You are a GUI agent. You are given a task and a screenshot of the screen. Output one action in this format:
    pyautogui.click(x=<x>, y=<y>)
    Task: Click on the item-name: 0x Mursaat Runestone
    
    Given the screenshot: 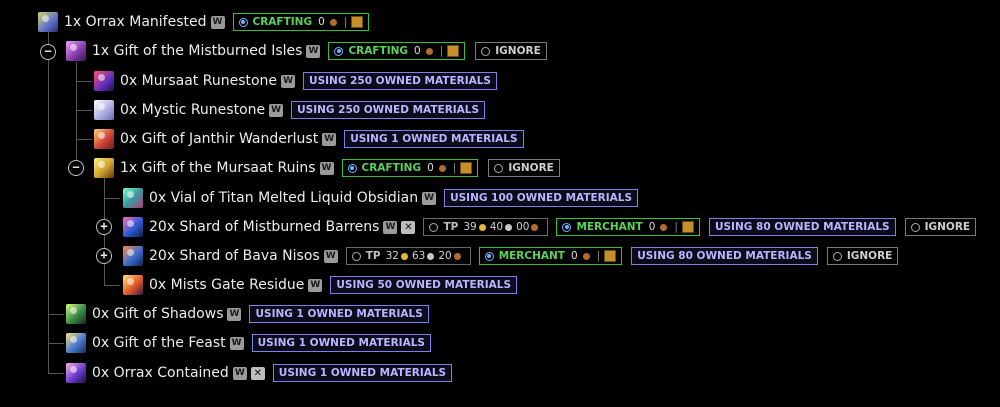 What is the action you would take?
    pyautogui.click(x=198, y=81)
    